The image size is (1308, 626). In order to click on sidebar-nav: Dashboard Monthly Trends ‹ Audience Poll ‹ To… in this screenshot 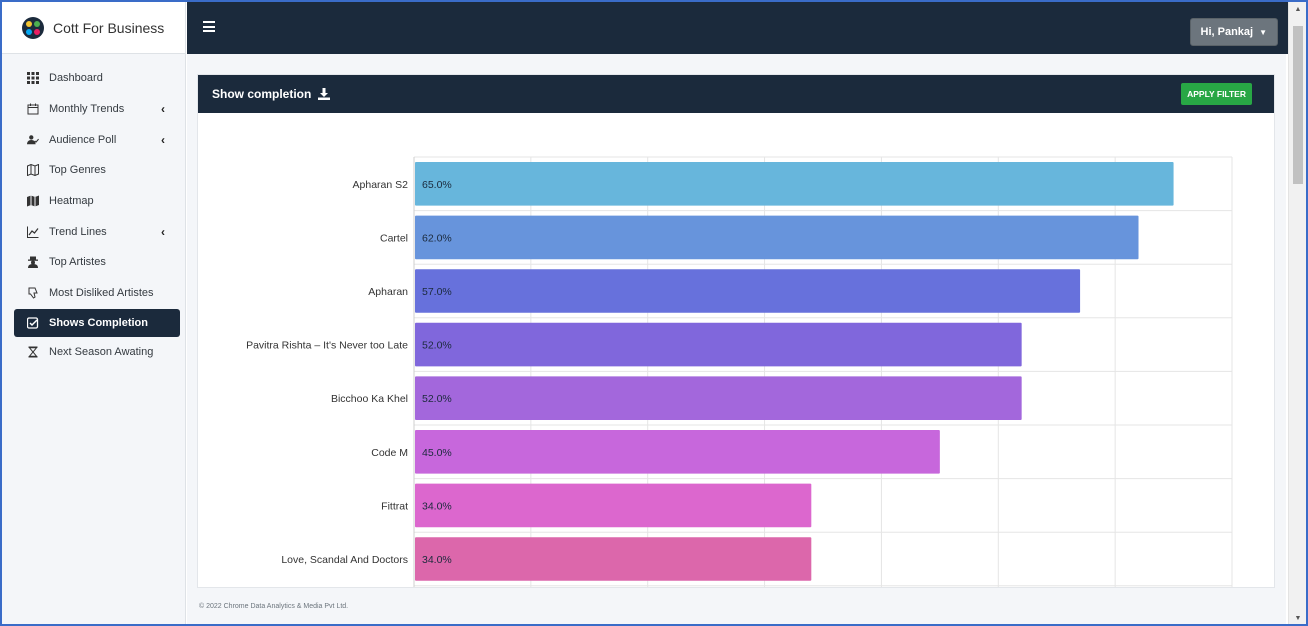, I will do `click(93, 210)`.